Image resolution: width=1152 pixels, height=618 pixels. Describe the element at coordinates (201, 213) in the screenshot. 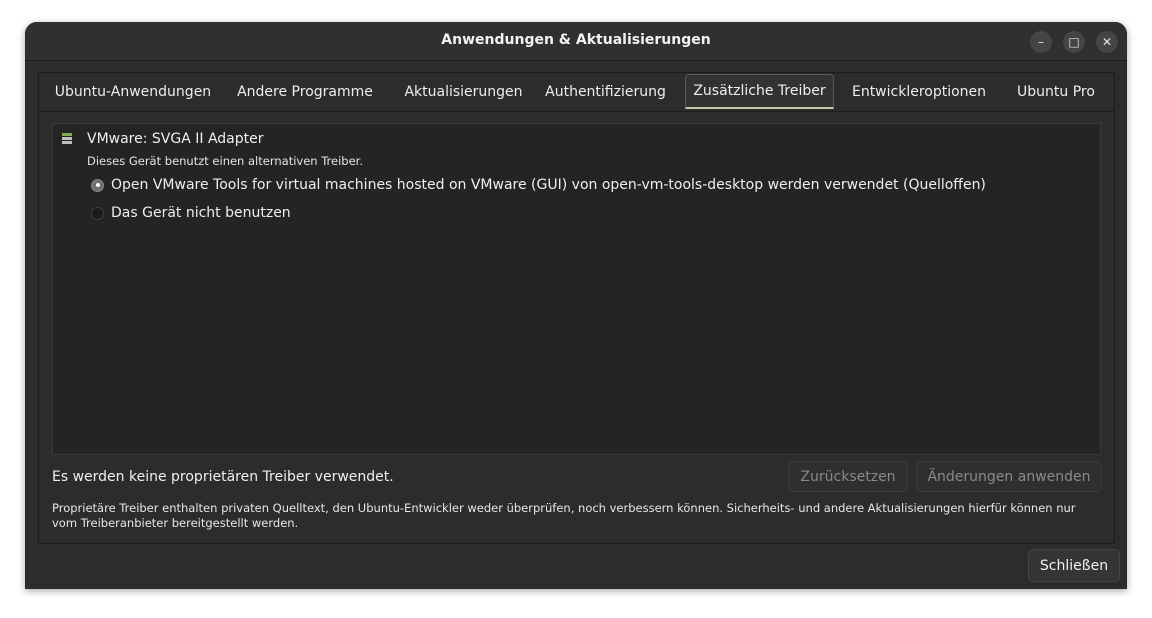

I see `driver-option-label: Das Gerät nicht benutzen` at that location.